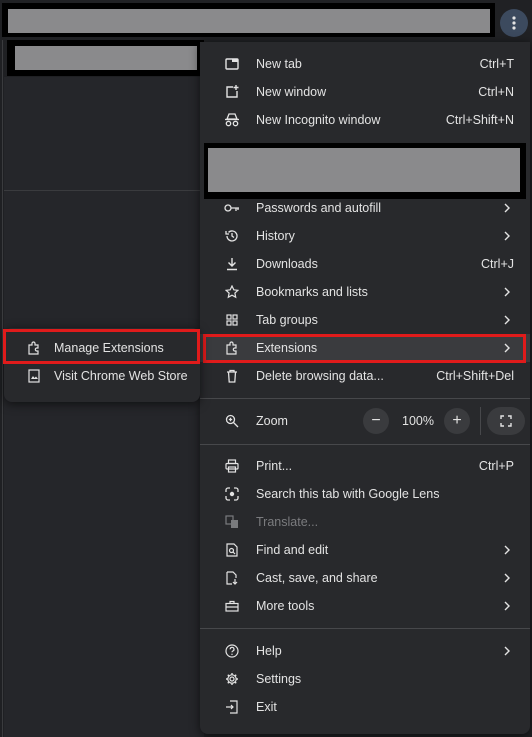 The image size is (532, 737). Describe the element at coordinates (365, 550) in the screenshot. I see `menu-item-find-edit: Find and edit` at that location.